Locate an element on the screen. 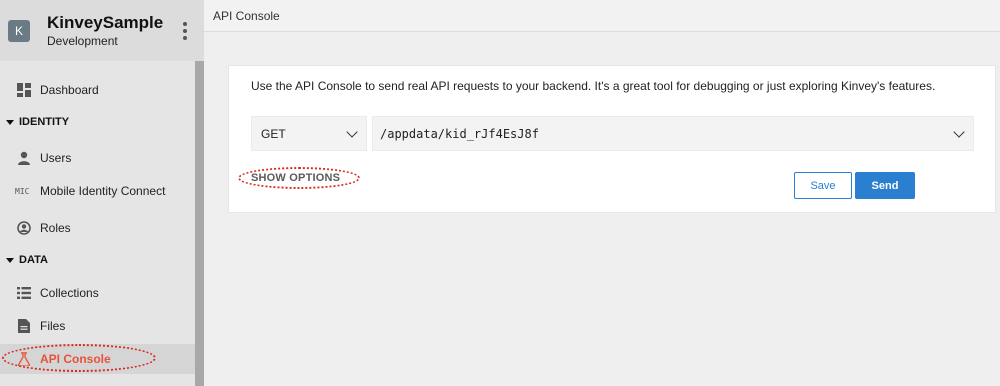 This screenshot has height=386, width=1000. mic-icon: MIC is located at coordinates (22, 191).